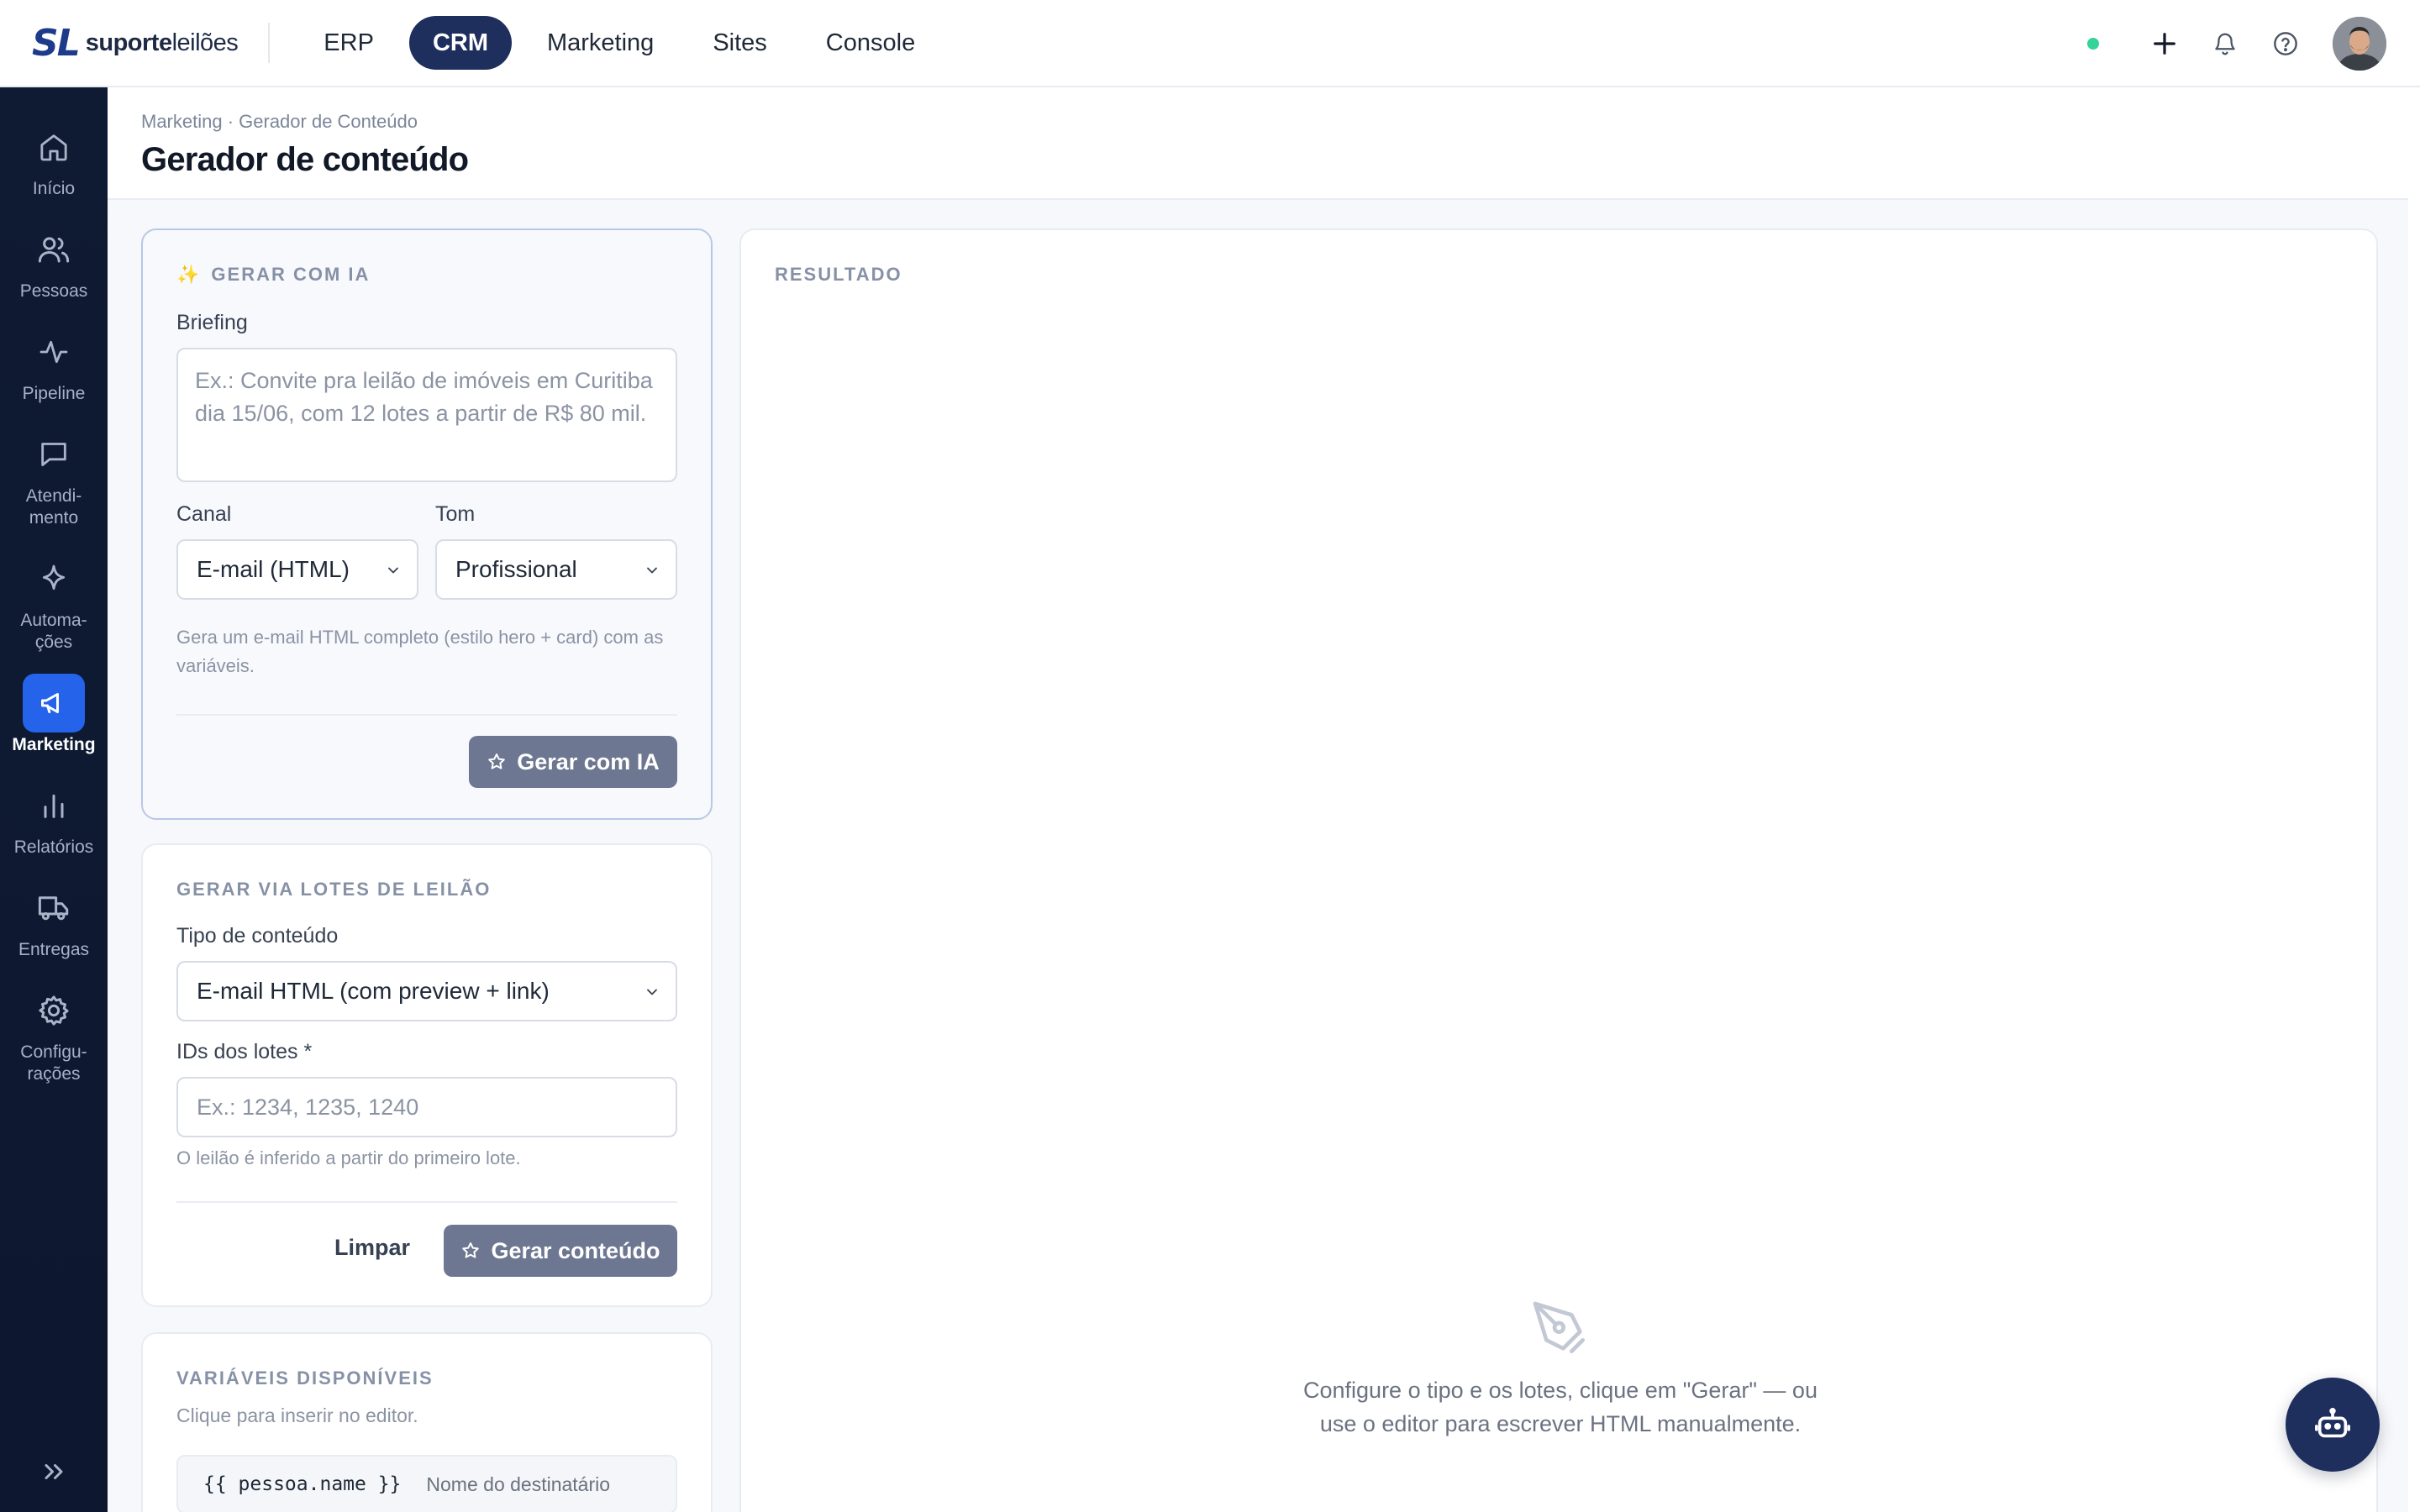 Image resolution: width=2420 pixels, height=1512 pixels. What do you see at coordinates (54, 908) in the screenshot?
I see `truck-icon` at bounding box center [54, 908].